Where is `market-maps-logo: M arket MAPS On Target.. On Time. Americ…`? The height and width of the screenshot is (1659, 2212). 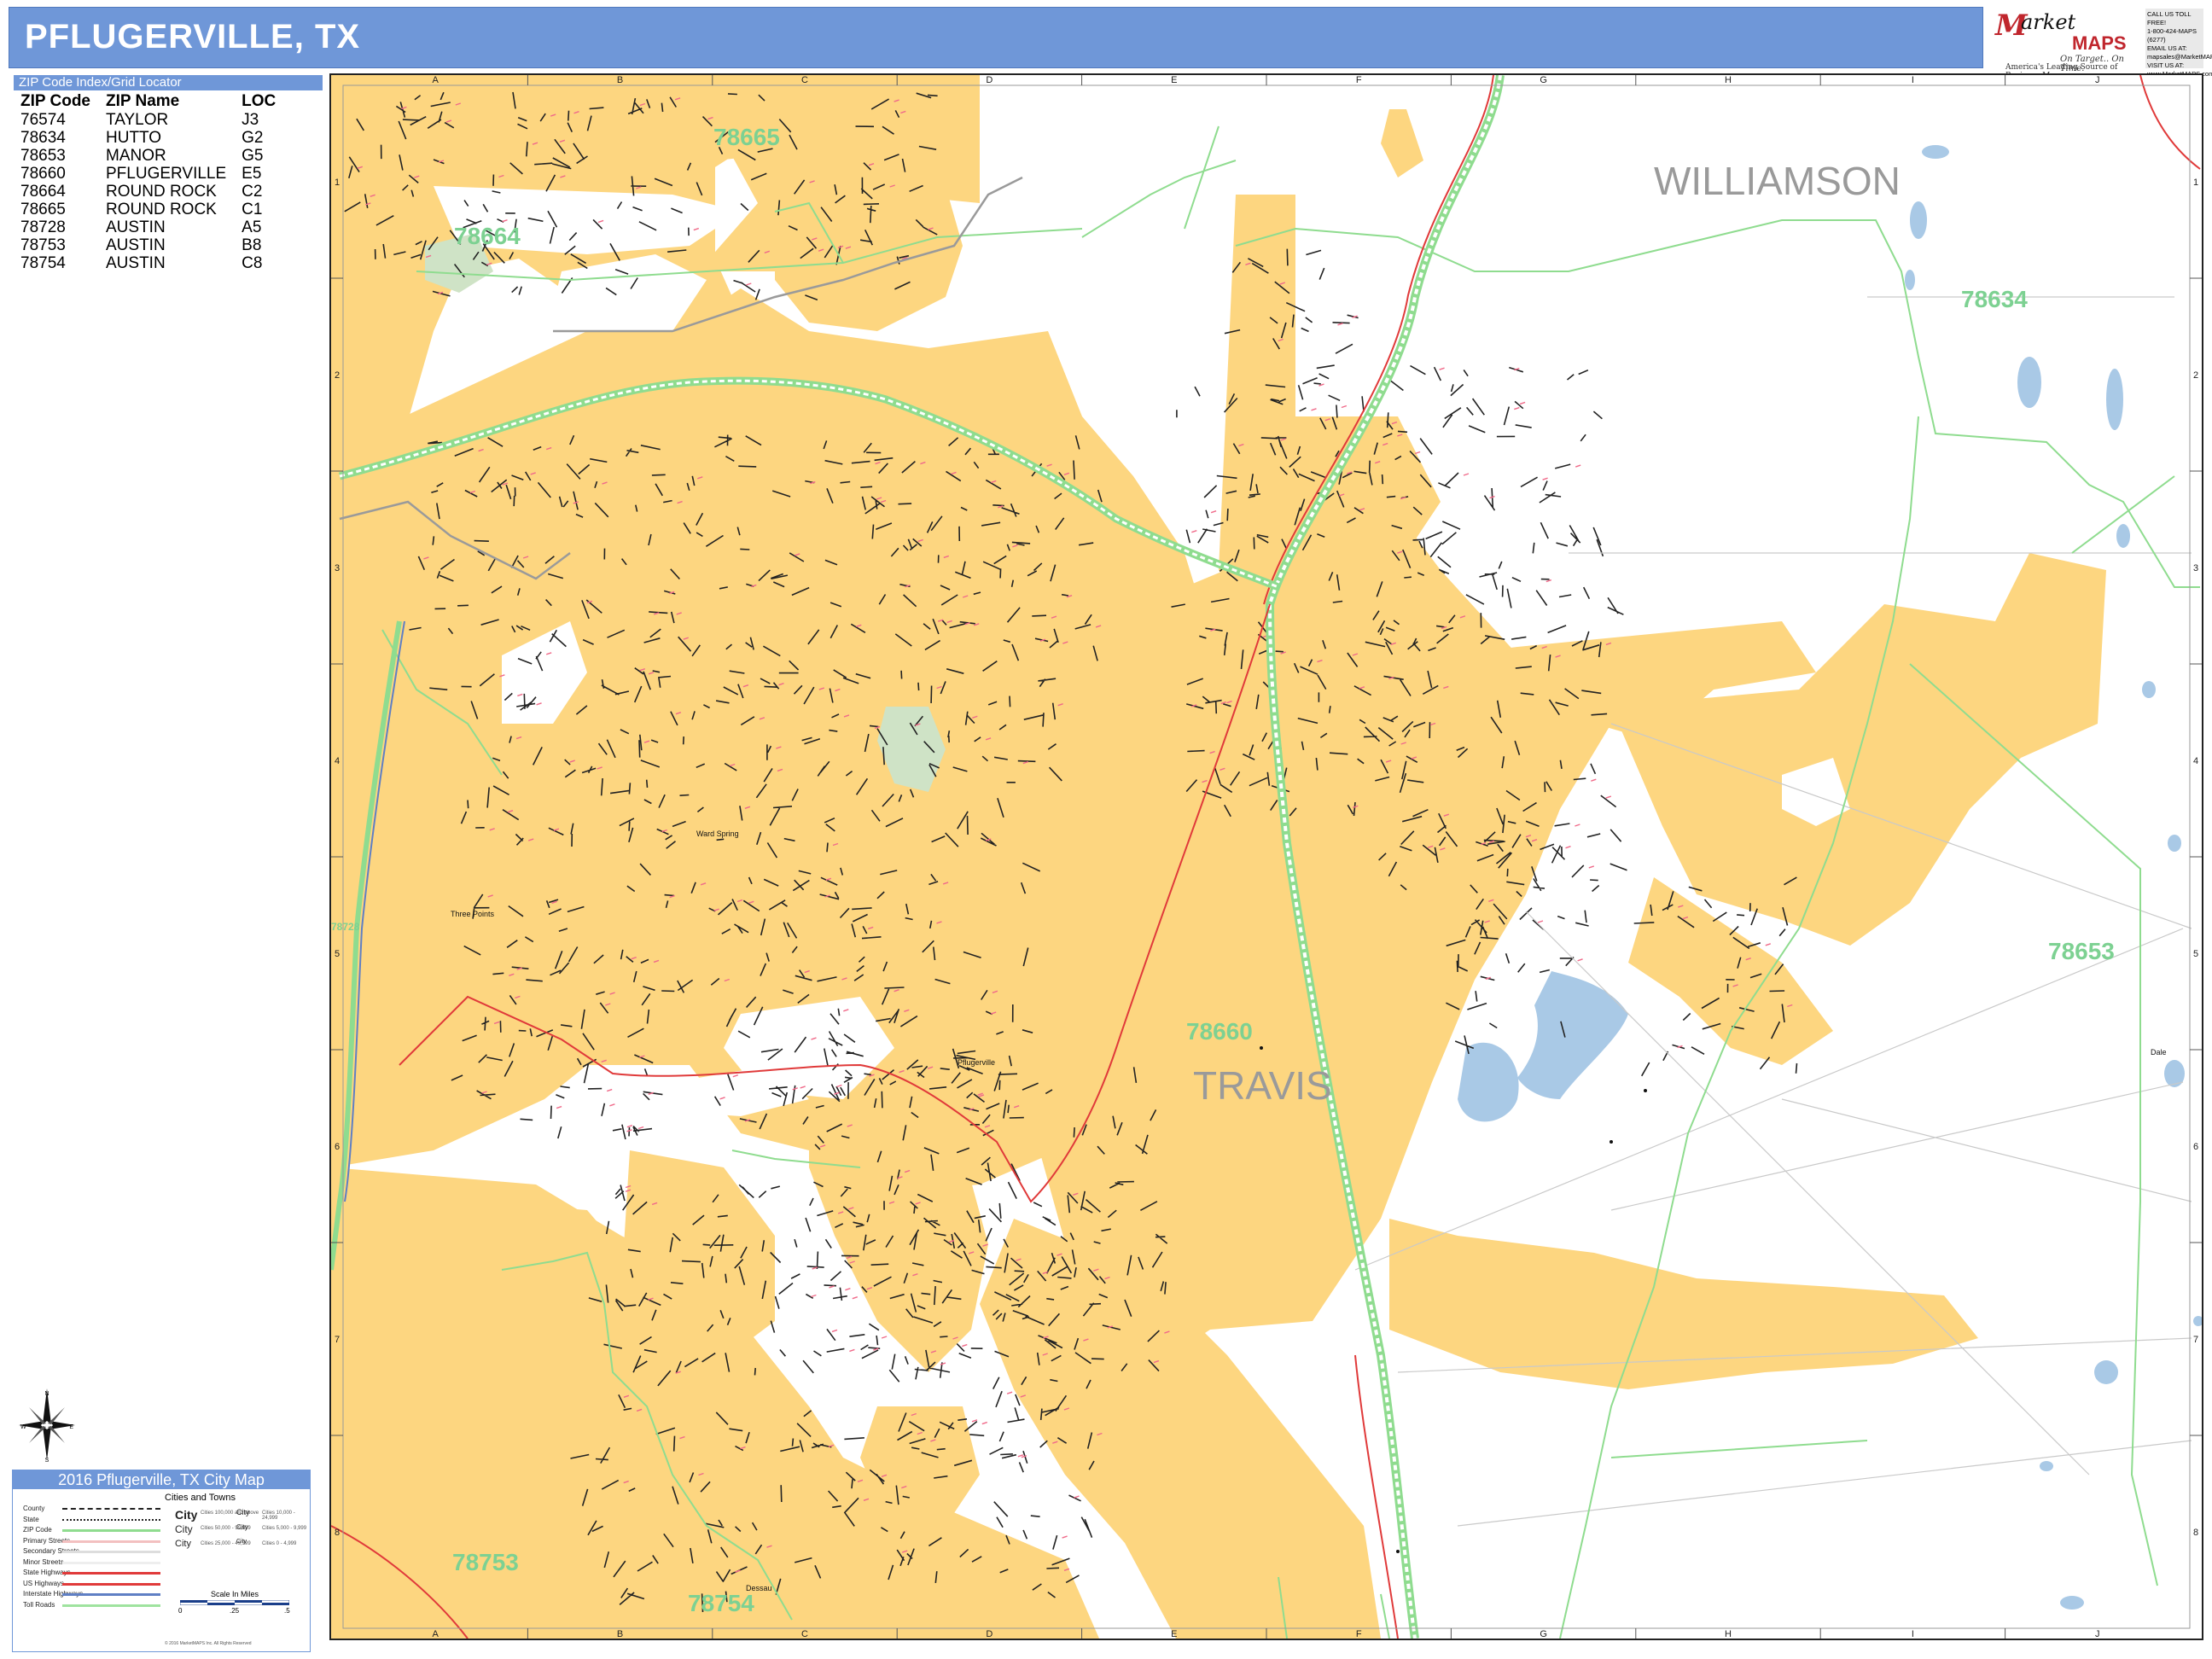 market-maps-logo: M arket MAPS On Target.. On Time. Americ… is located at coordinates (2101, 43).